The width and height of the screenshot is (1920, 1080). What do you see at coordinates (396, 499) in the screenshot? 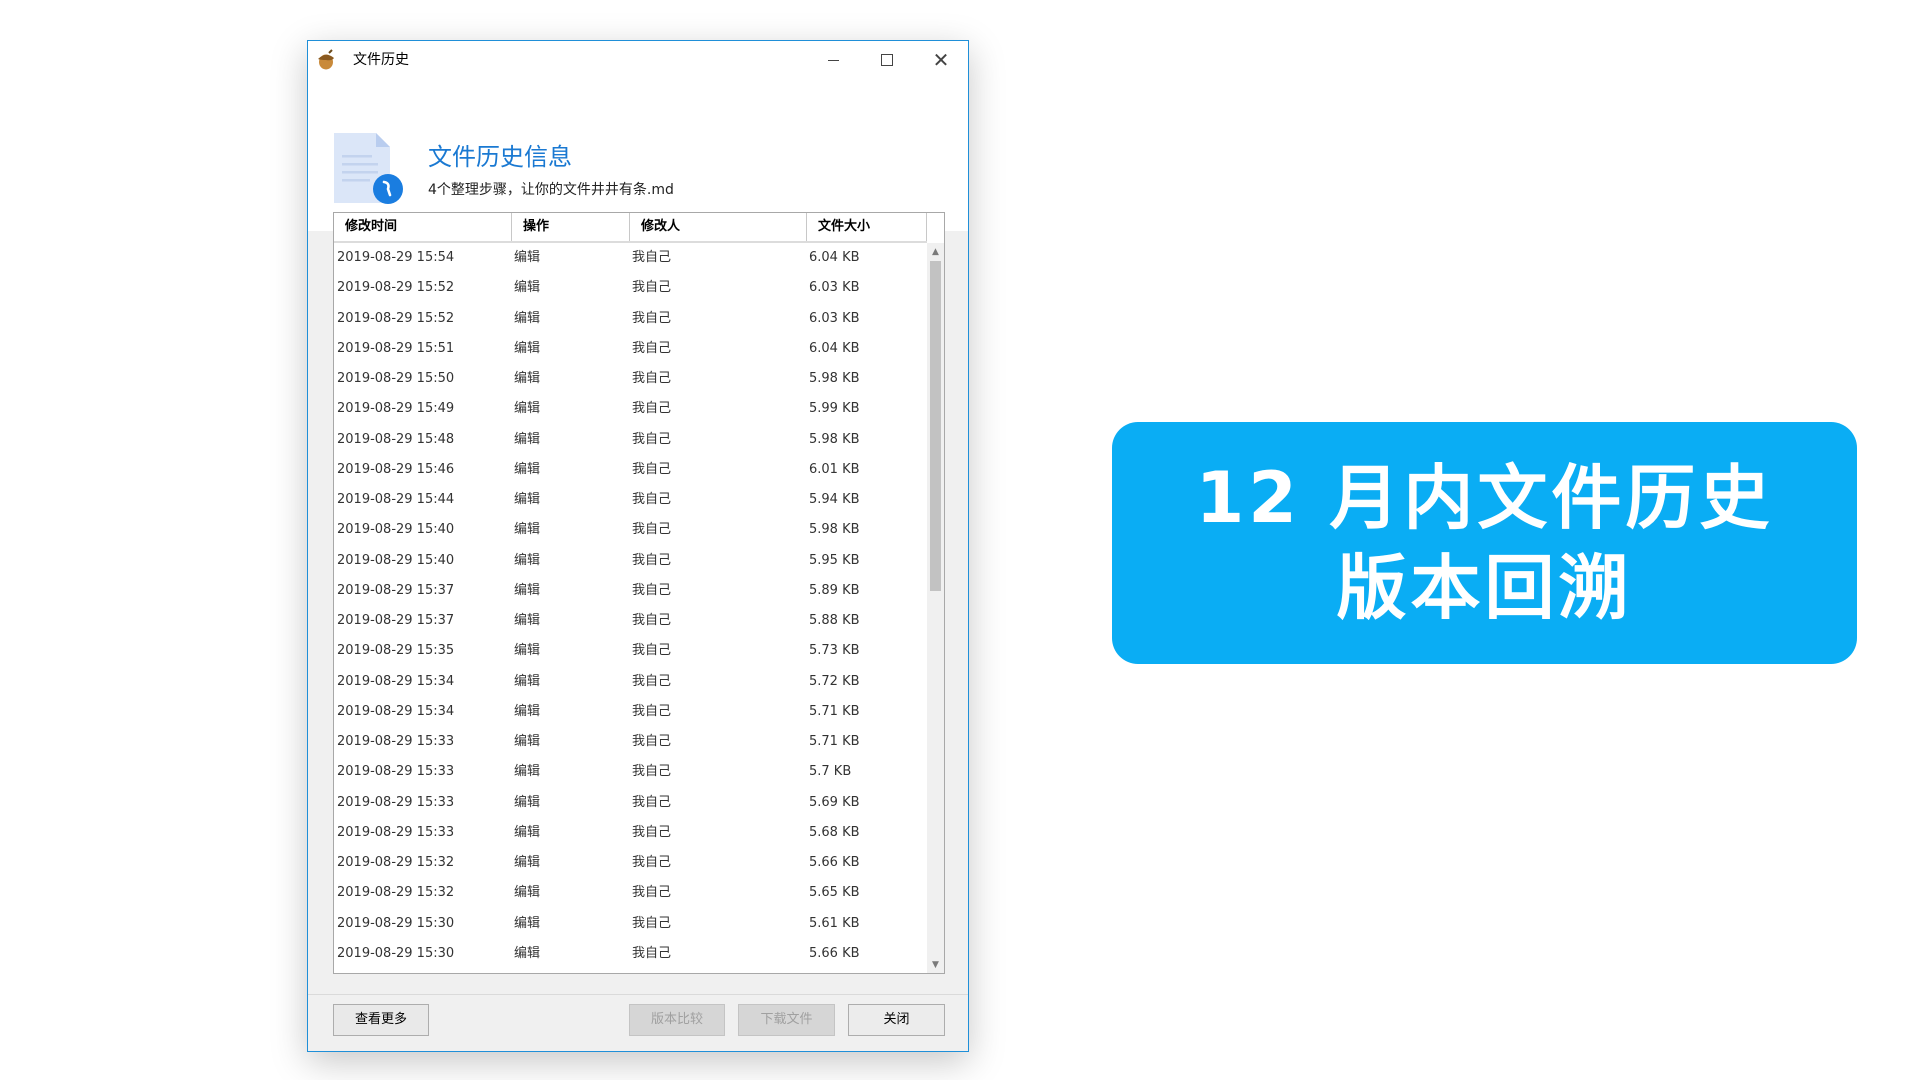
I see `cell-modified-time: 2019-08-29 15:44` at bounding box center [396, 499].